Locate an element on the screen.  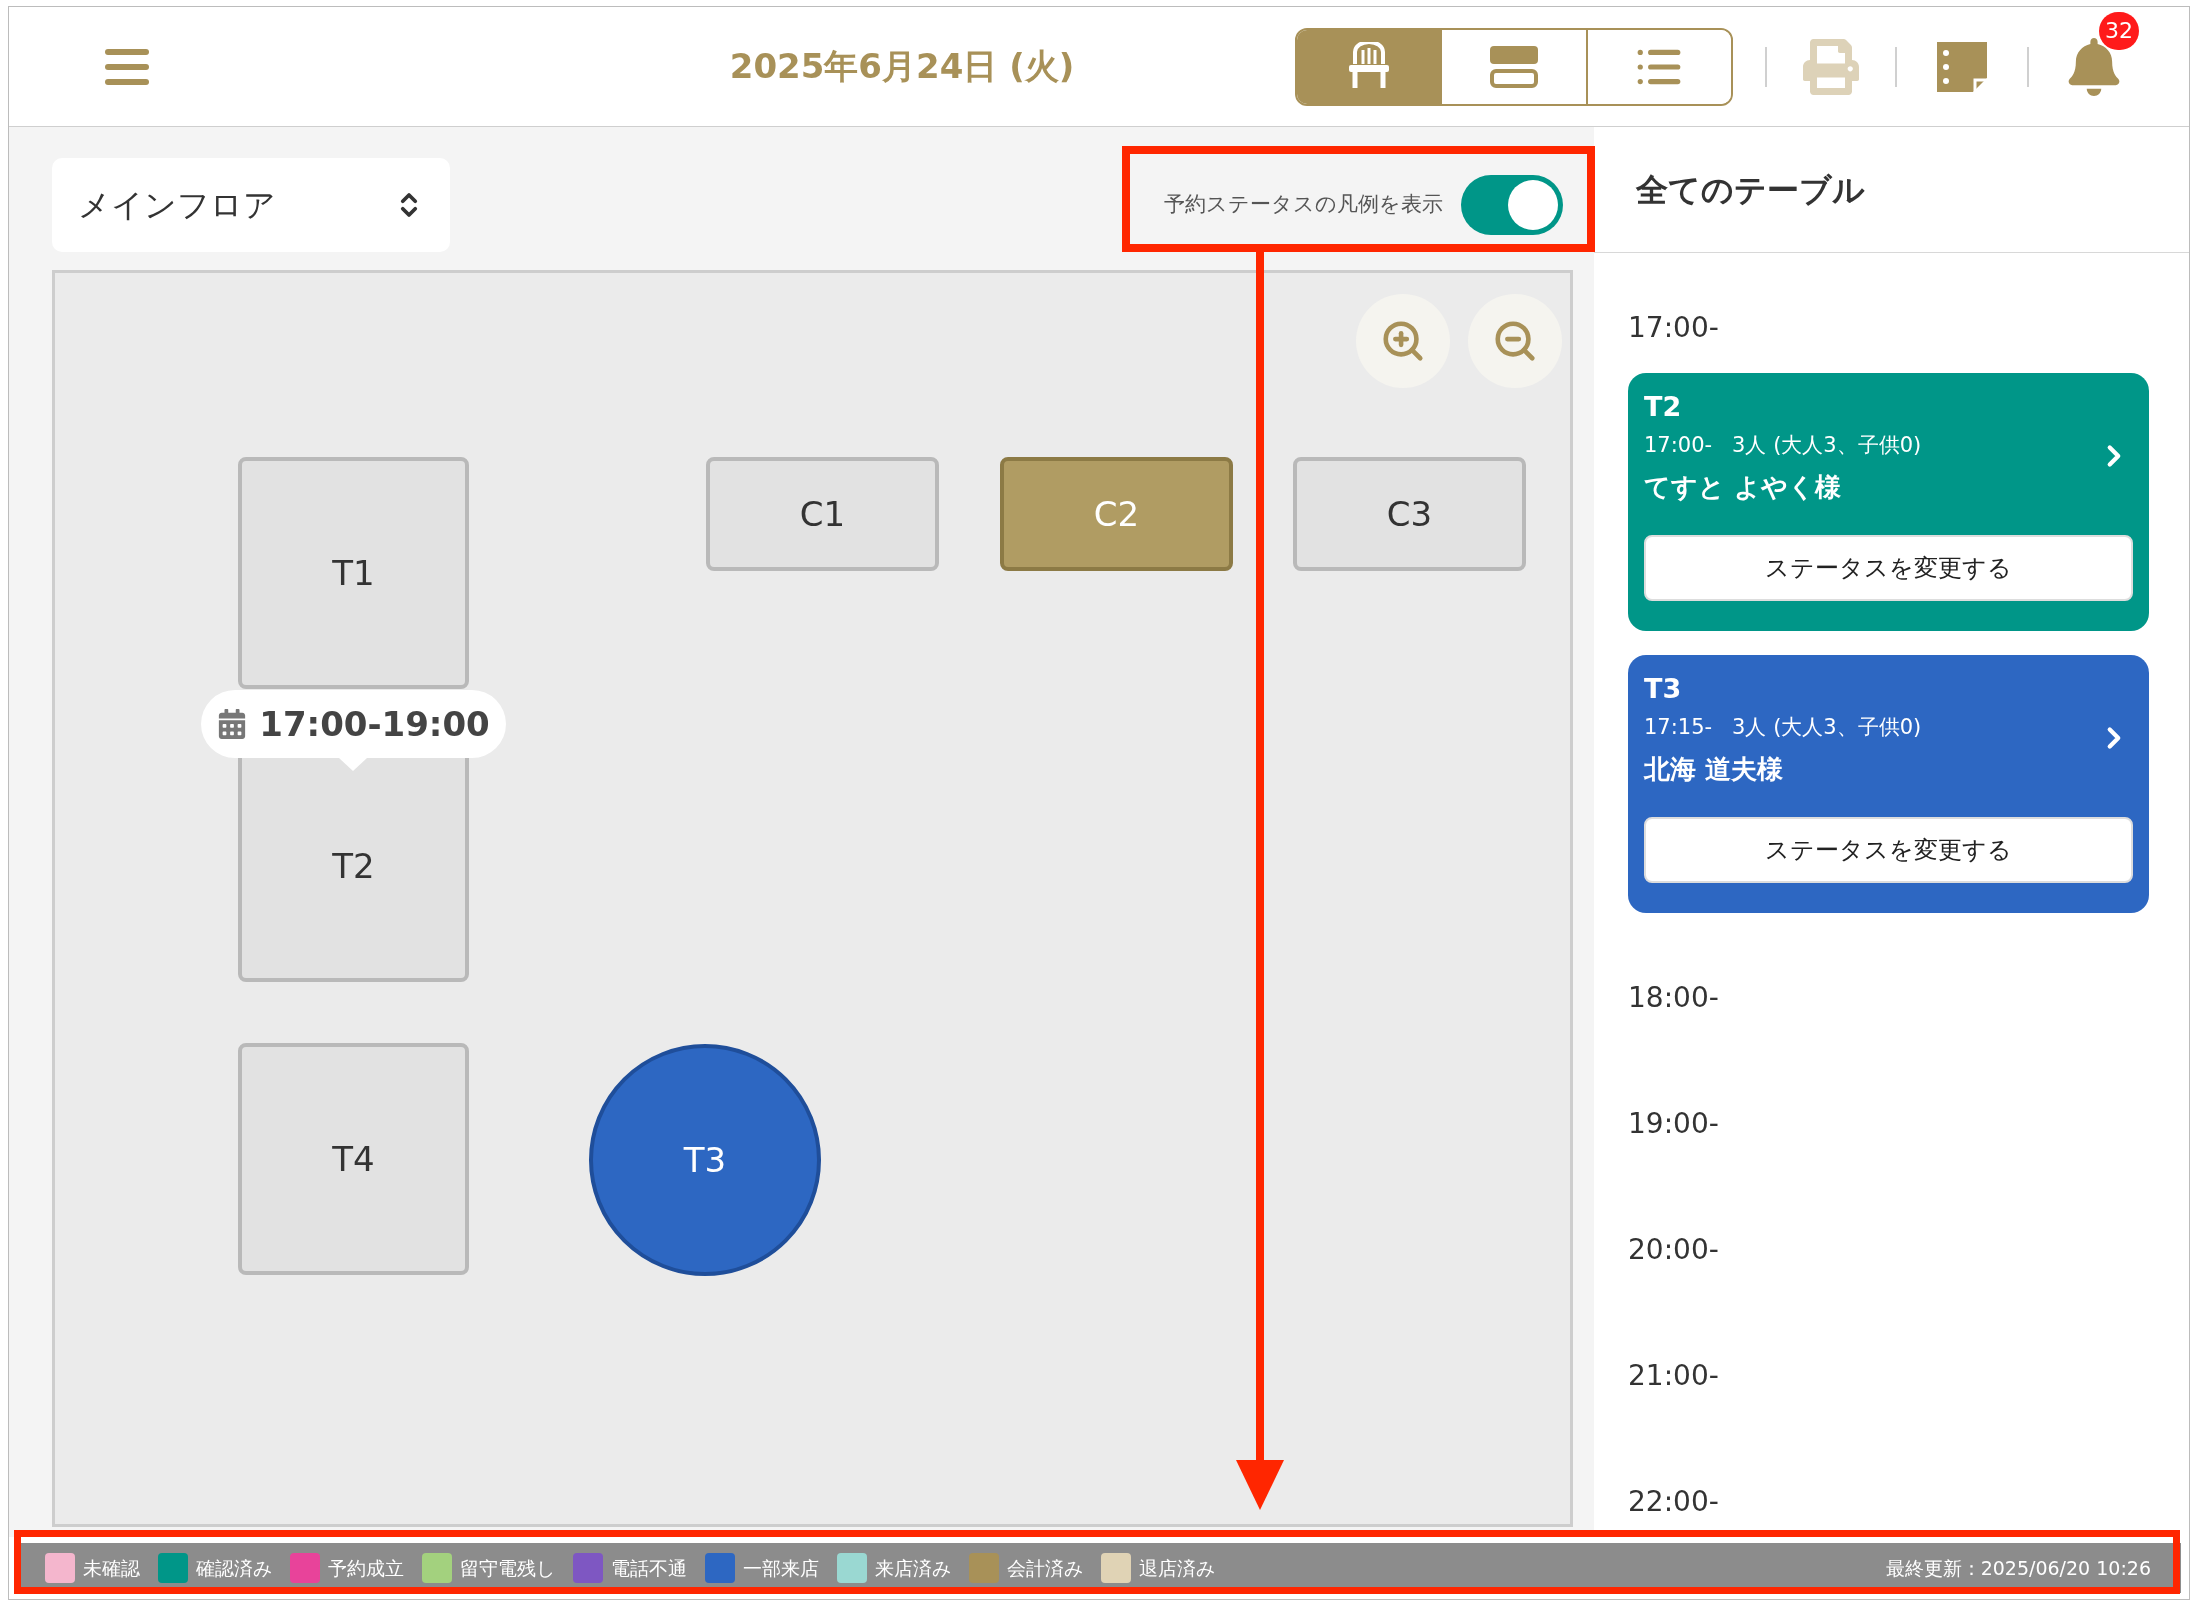
legend-label: 電話不通 is located at coordinates (649, 1568).